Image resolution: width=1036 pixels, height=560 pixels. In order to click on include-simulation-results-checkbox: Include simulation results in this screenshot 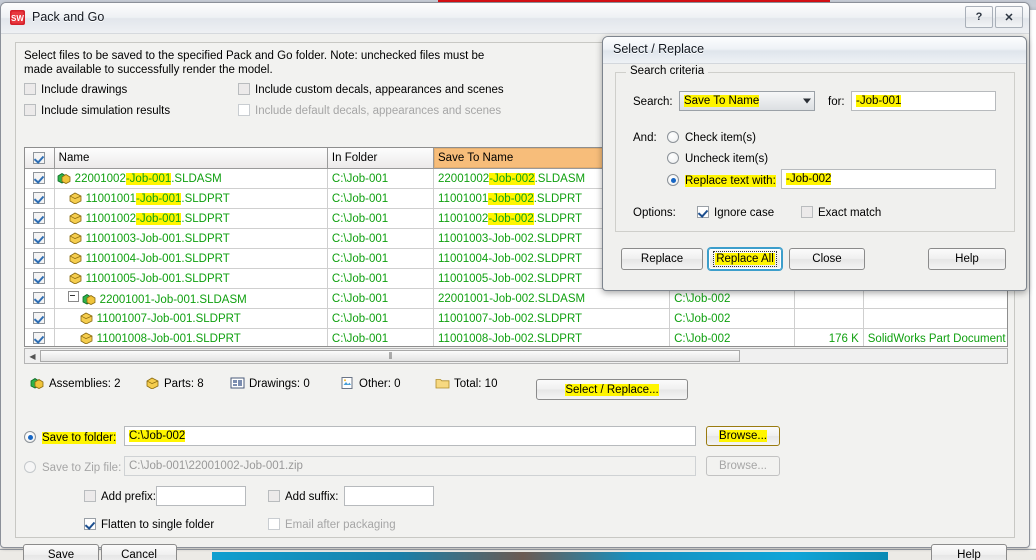, I will do `click(97, 110)`.